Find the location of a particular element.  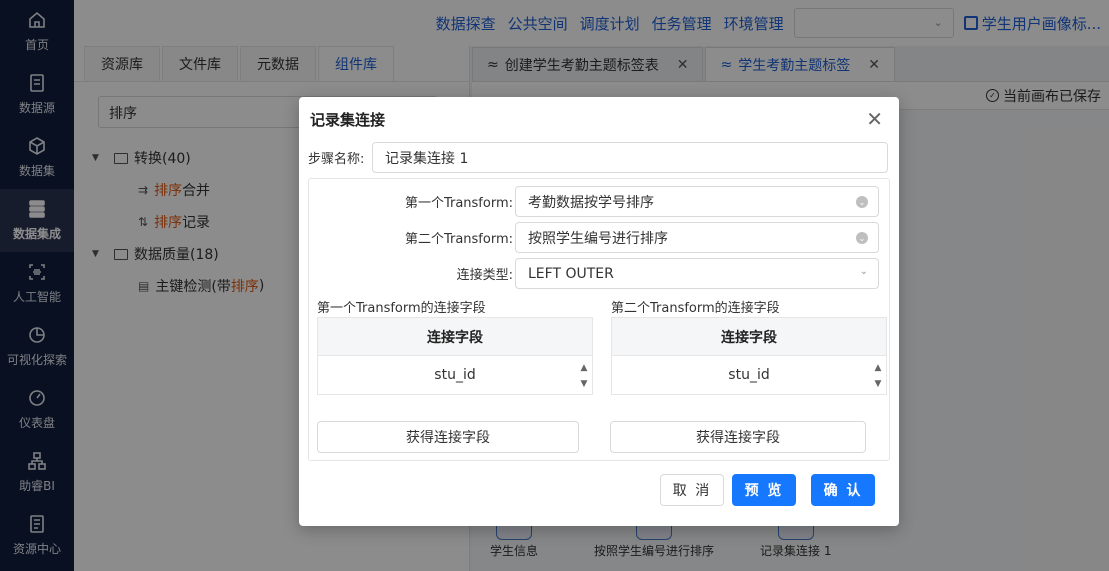

first-transform-select: 考勤数据按学号排序 ⌄ is located at coordinates (697, 201).